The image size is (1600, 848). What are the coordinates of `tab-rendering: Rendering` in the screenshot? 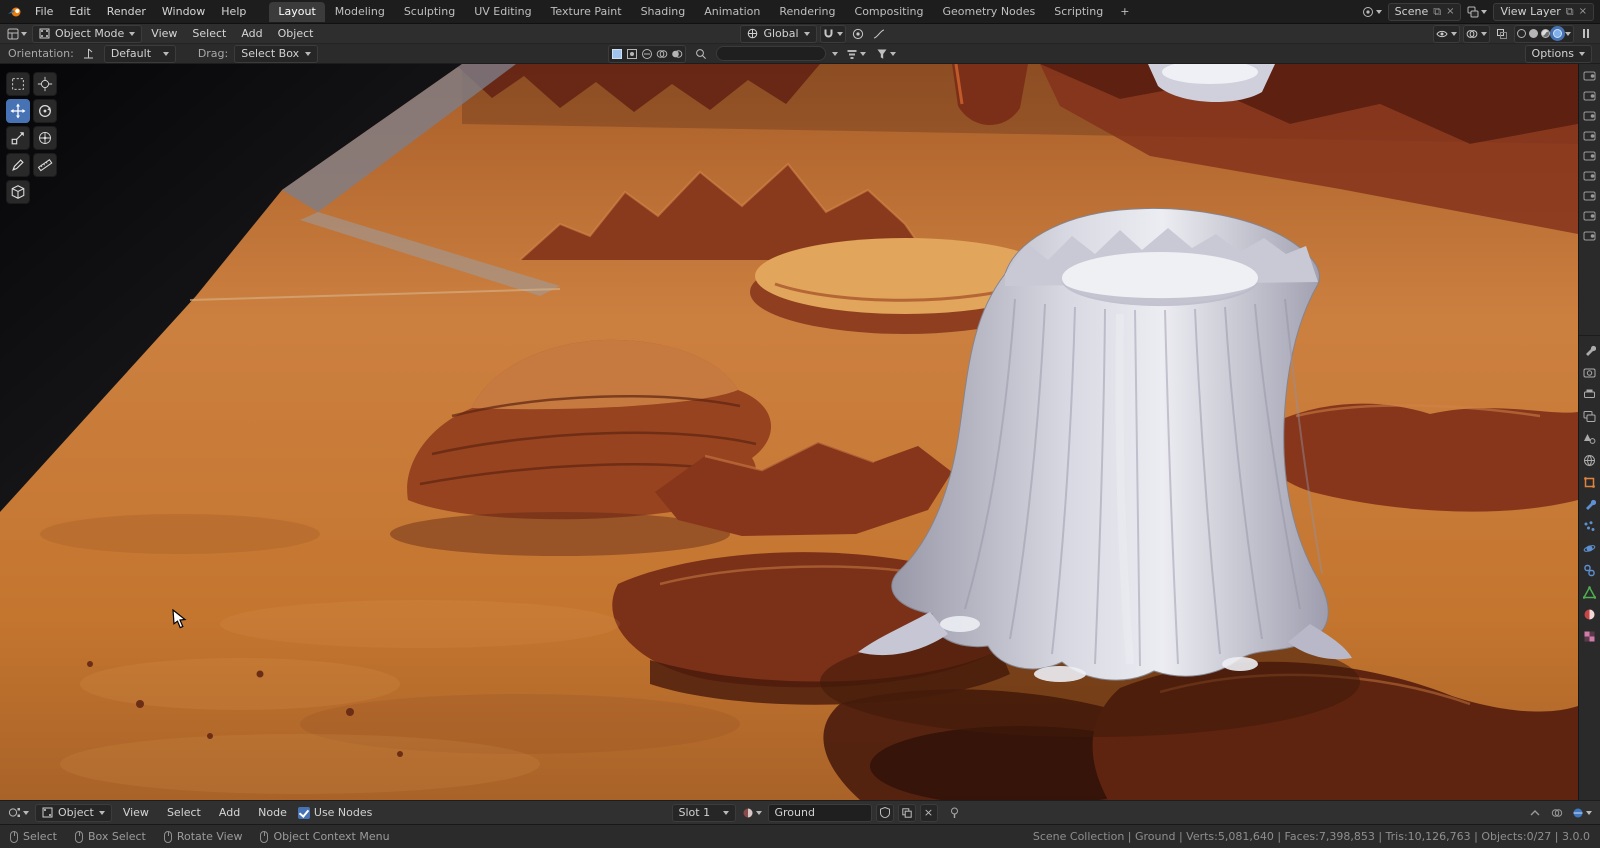 It's located at (807, 12).